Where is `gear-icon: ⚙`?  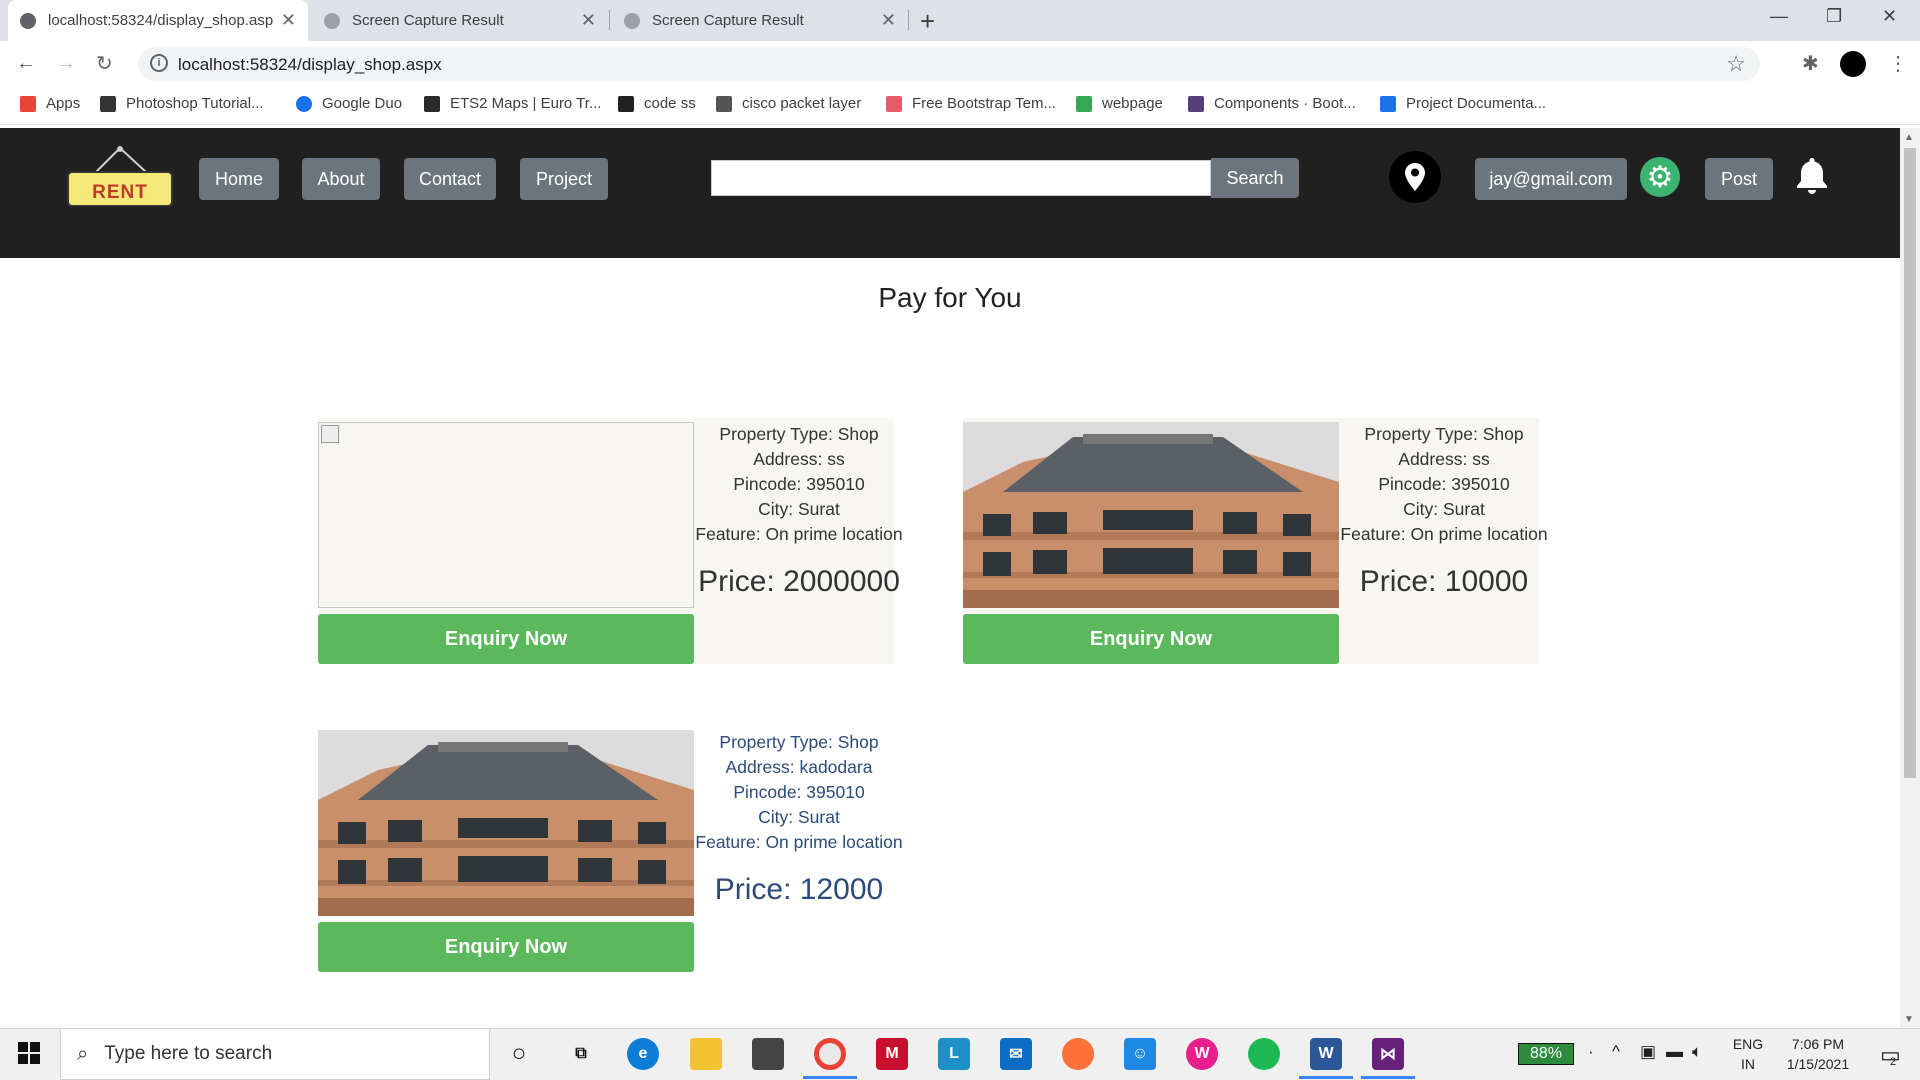 gear-icon: ⚙ is located at coordinates (1660, 177).